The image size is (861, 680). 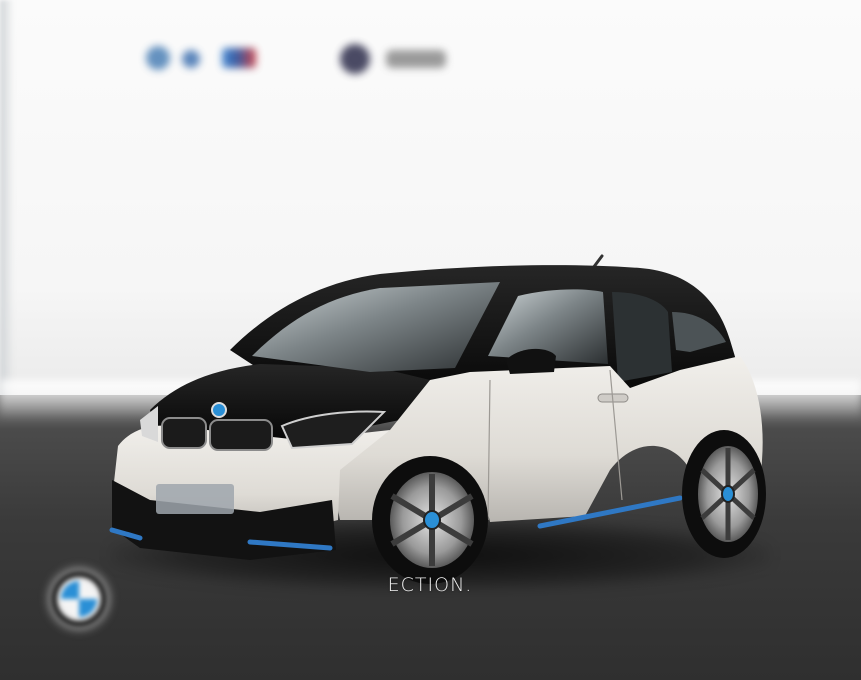 I want to click on bmw-roundel-icon, so click(x=79, y=599).